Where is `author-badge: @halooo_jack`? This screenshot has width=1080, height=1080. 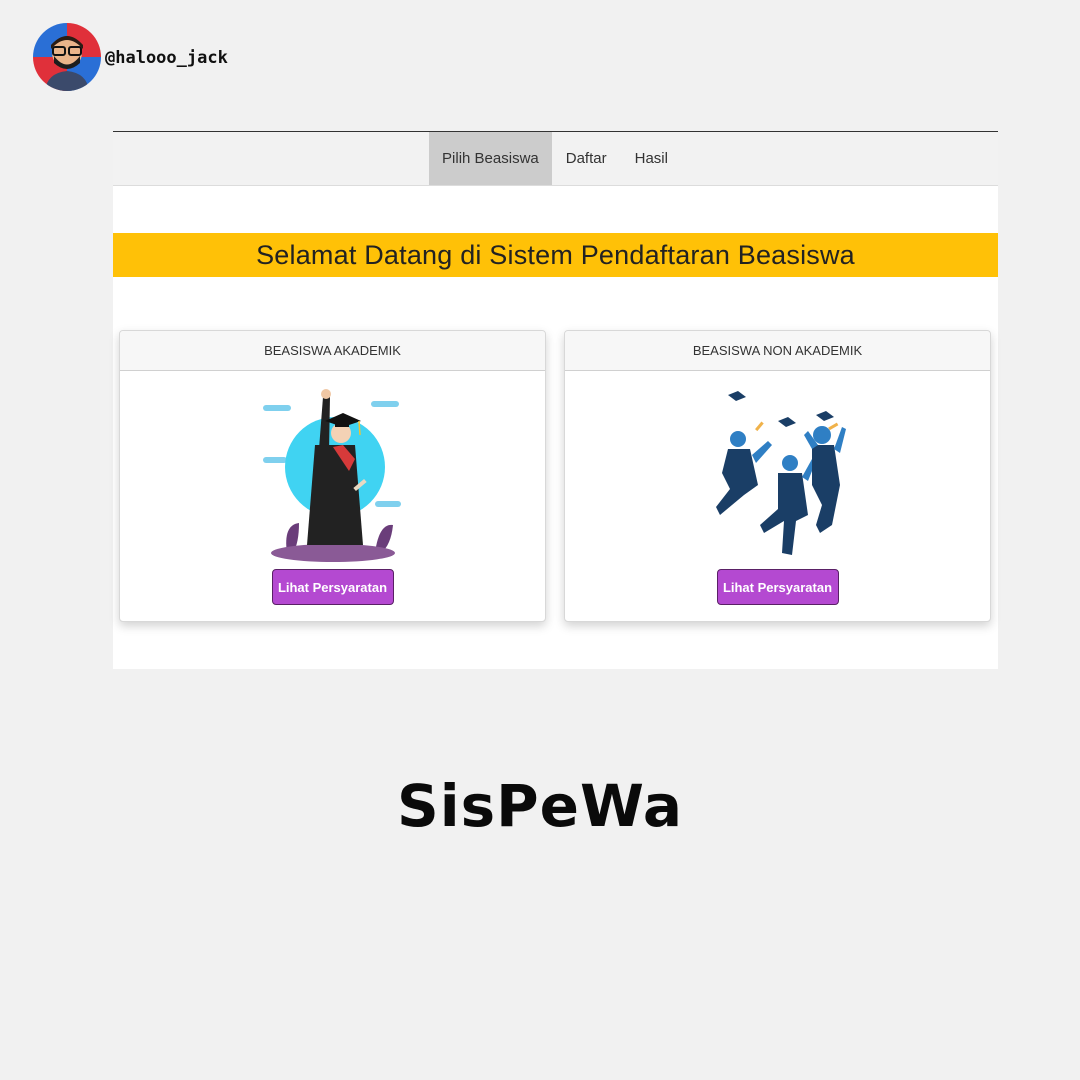 author-badge: @halooo_jack is located at coordinates (130, 57).